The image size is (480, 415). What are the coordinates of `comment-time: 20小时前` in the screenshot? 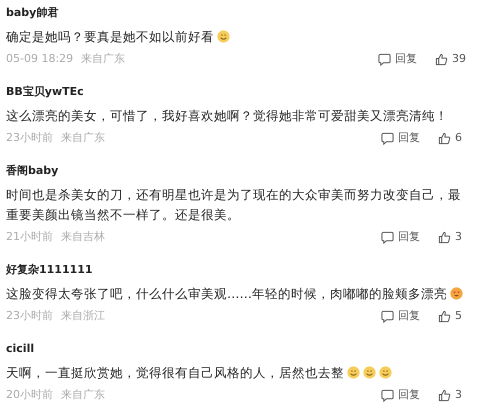 It's located at (29, 395).